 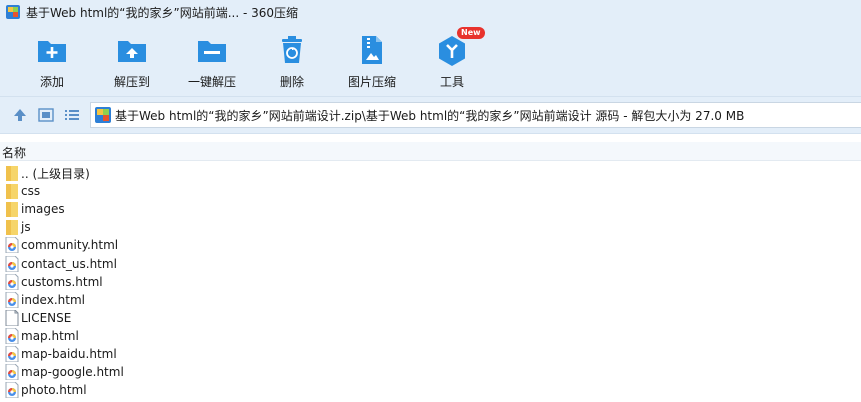 What do you see at coordinates (132, 51) in the screenshot?
I see `extract-to-icon` at bounding box center [132, 51].